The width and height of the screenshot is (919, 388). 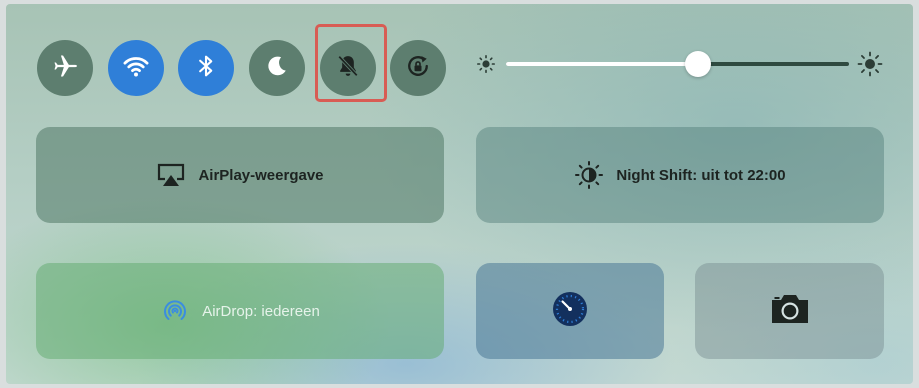 I want to click on do-not-disturb-toggle, so click(x=277, y=68).